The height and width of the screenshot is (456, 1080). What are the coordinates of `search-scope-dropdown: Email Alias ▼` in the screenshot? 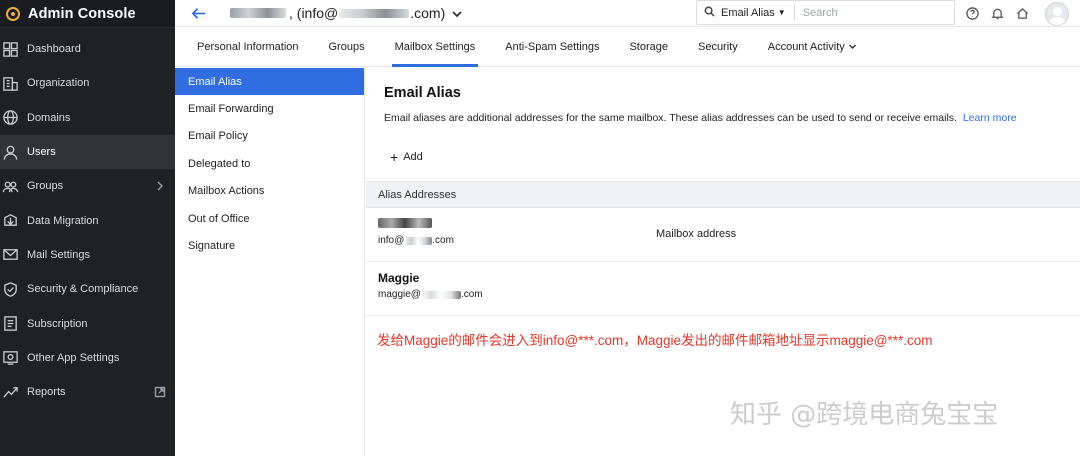 It's located at (753, 13).